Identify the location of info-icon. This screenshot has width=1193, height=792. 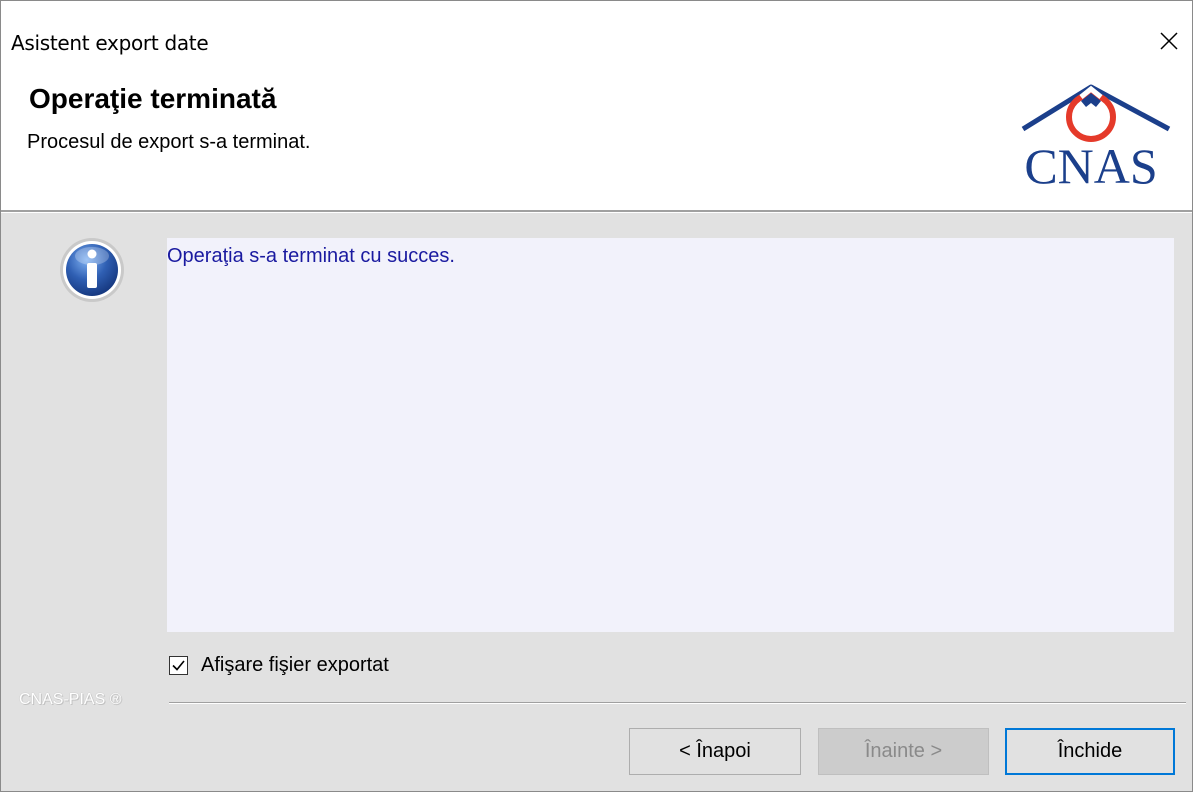
(92, 270).